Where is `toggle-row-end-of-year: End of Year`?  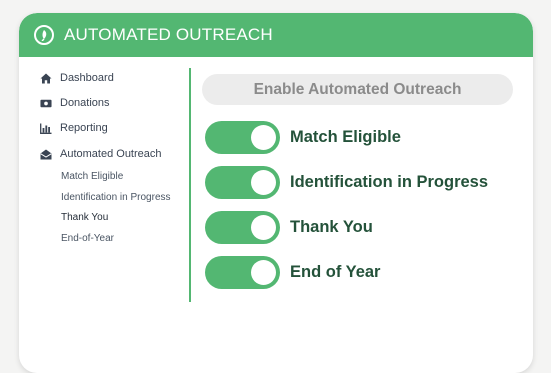 toggle-row-end-of-year: End of Year is located at coordinates (292, 272).